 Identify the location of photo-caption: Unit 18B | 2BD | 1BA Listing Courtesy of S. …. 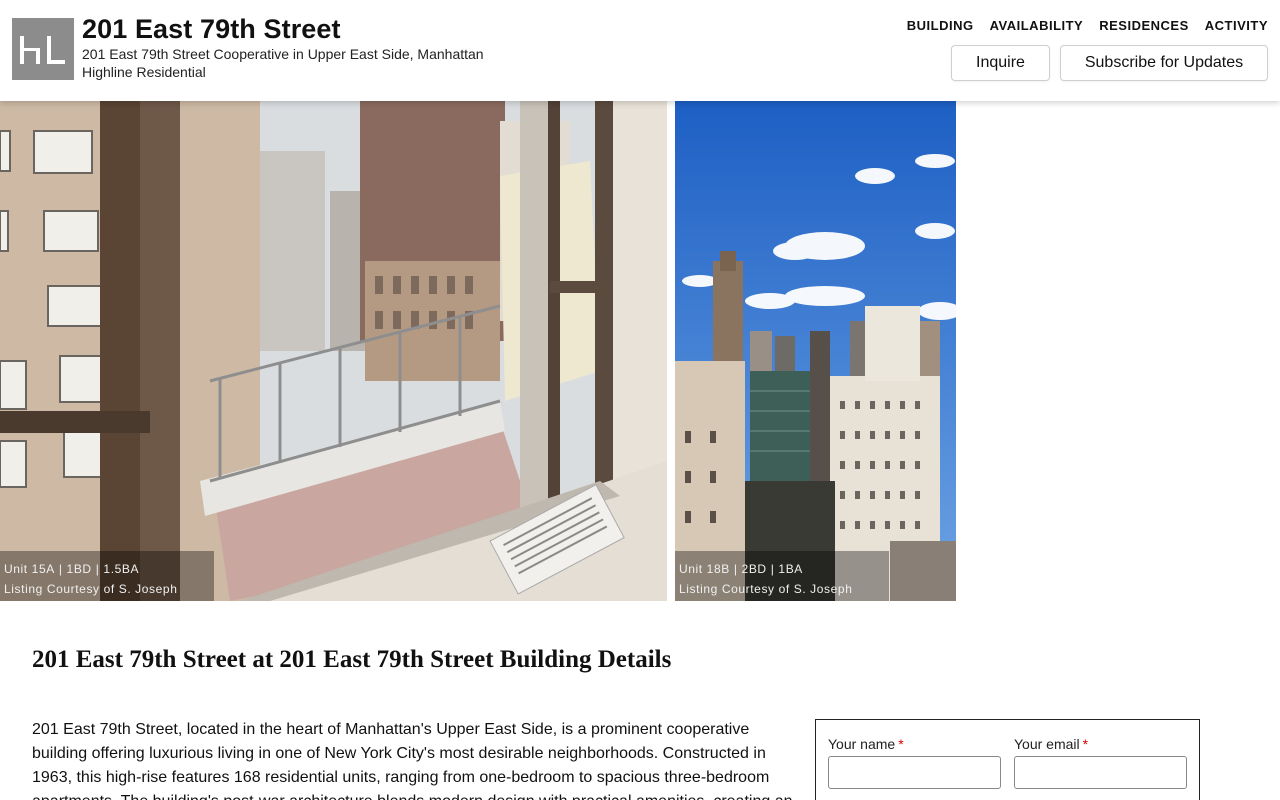
(782, 576).